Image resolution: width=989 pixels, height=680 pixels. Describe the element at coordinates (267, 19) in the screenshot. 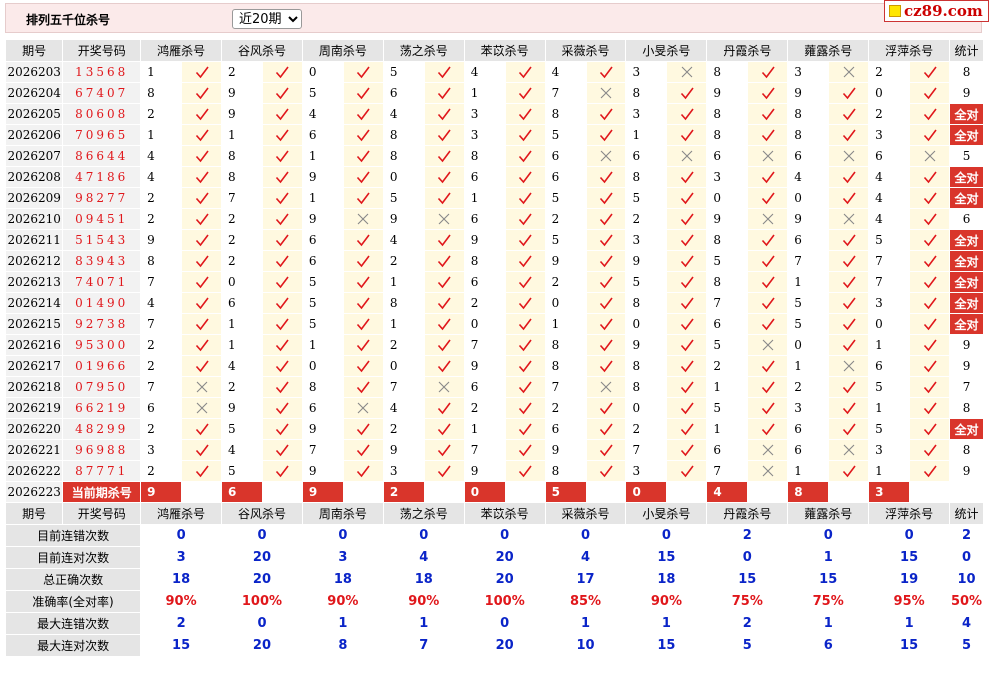

I see `period-range-select: 近20期` at that location.